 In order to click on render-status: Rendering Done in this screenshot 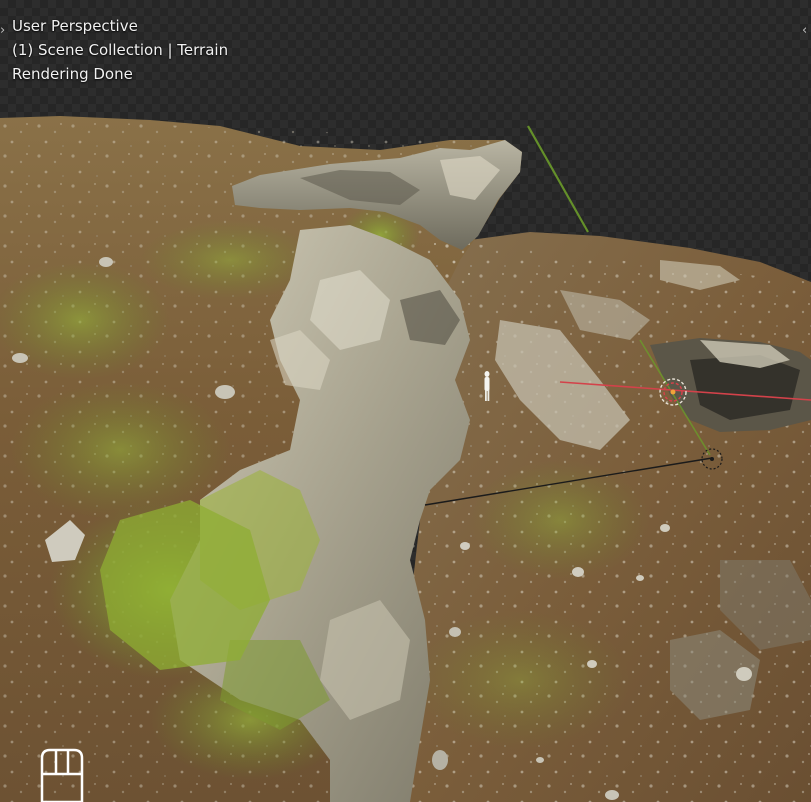, I will do `click(72, 74)`.